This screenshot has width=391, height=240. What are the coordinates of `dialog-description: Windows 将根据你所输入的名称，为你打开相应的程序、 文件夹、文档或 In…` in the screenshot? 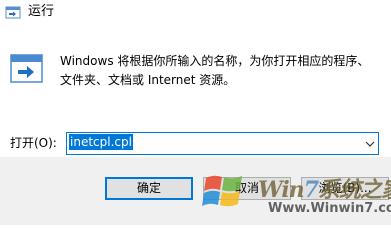 It's located at (220, 71).